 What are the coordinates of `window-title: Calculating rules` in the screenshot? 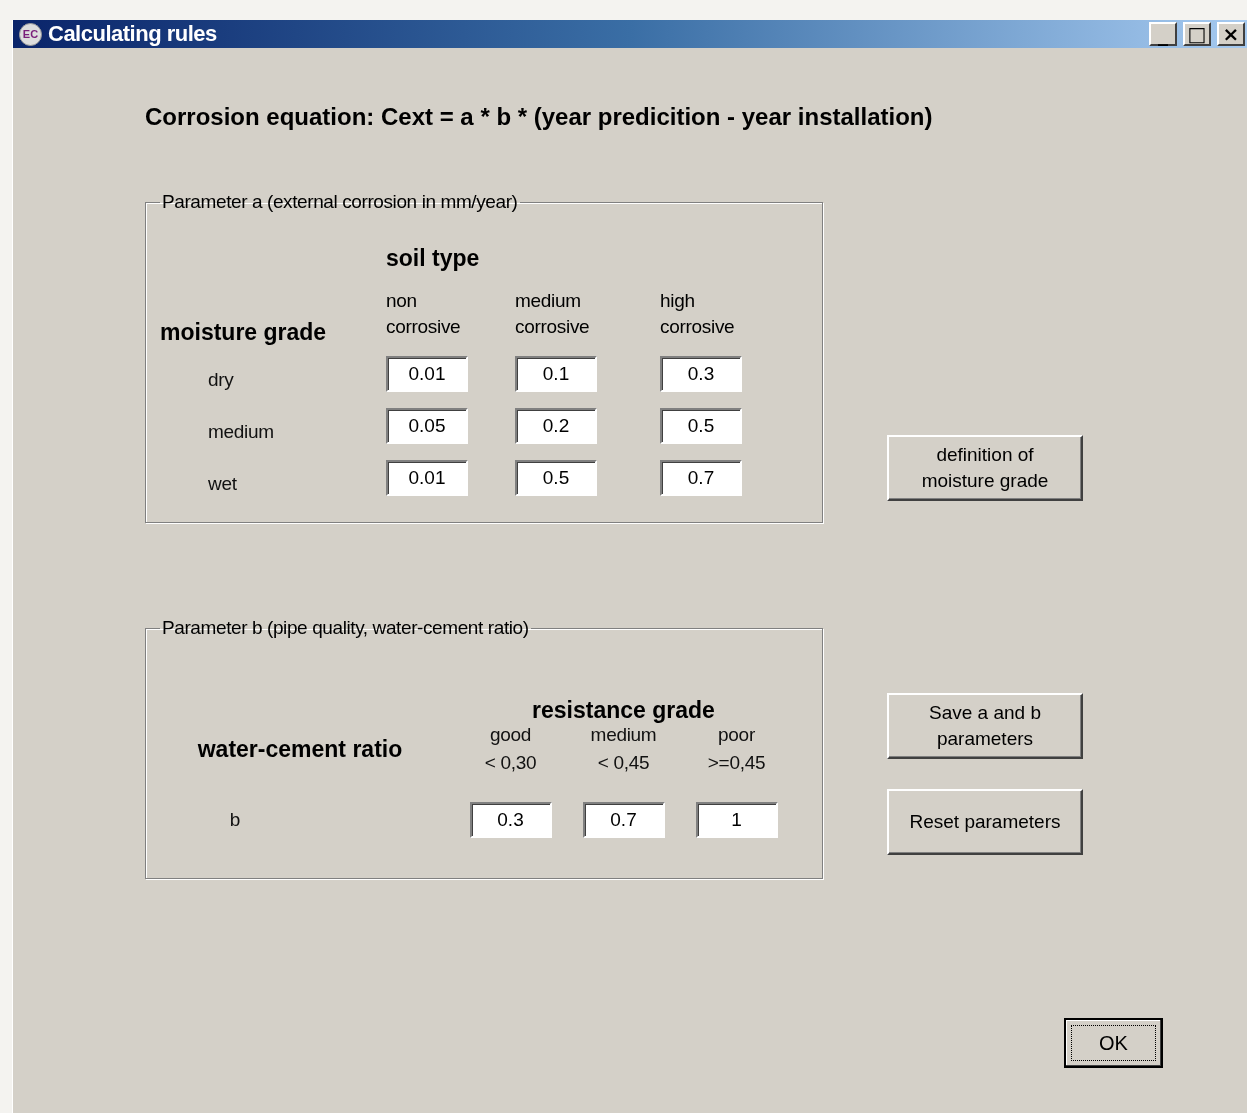 It's located at (133, 34).